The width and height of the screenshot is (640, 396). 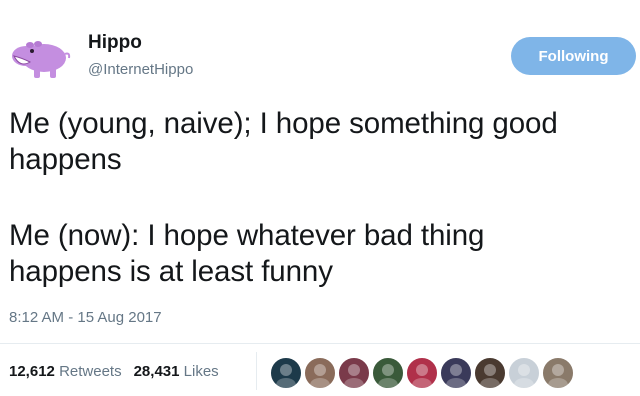 What do you see at coordinates (573, 56) in the screenshot?
I see `following-button: Following` at bounding box center [573, 56].